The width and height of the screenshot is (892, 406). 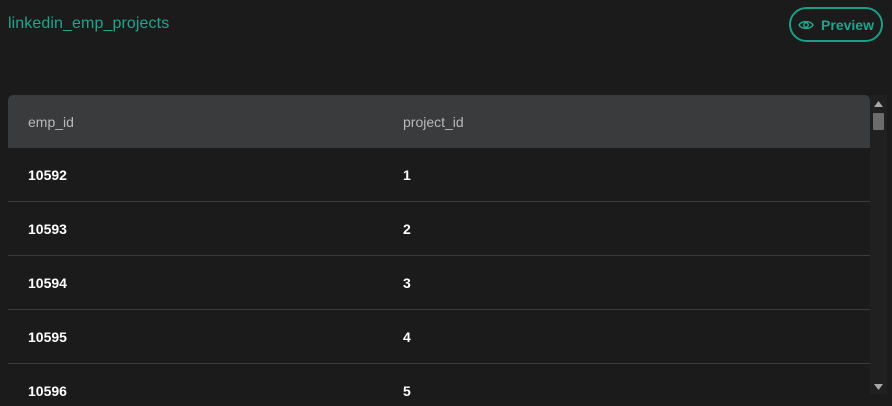 What do you see at coordinates (205, 122) in the screenshot?
I see `column-header-emp-id: emp_id` at bounding box center [205, 122].